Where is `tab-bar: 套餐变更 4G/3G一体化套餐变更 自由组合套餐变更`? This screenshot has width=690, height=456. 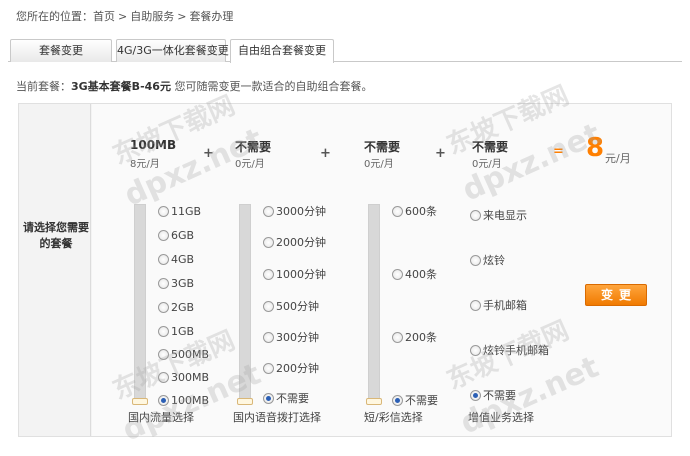
tab-bar: 套餐变更 4G/3G一体化套餐变更 自由组合套餐变更 is located at coordinates (345, 50).